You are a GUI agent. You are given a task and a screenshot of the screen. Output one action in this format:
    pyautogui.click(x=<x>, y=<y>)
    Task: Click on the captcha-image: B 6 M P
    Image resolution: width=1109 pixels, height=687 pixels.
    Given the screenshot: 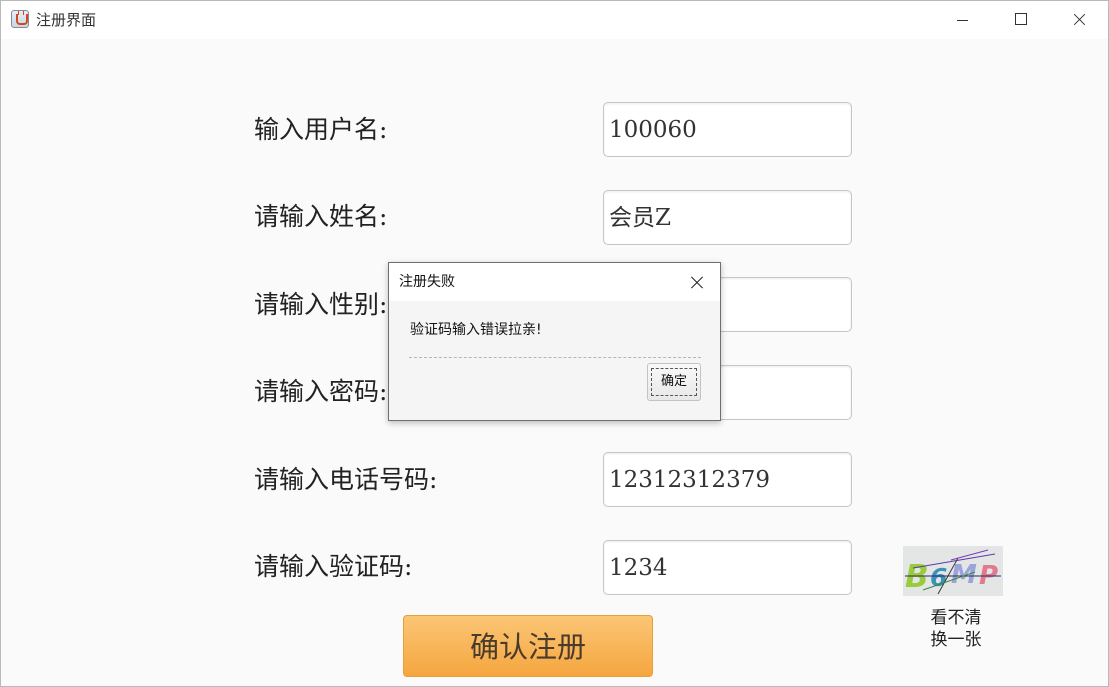 What is the action you would take?
    pyautogui.click(x=953, y=571)
    